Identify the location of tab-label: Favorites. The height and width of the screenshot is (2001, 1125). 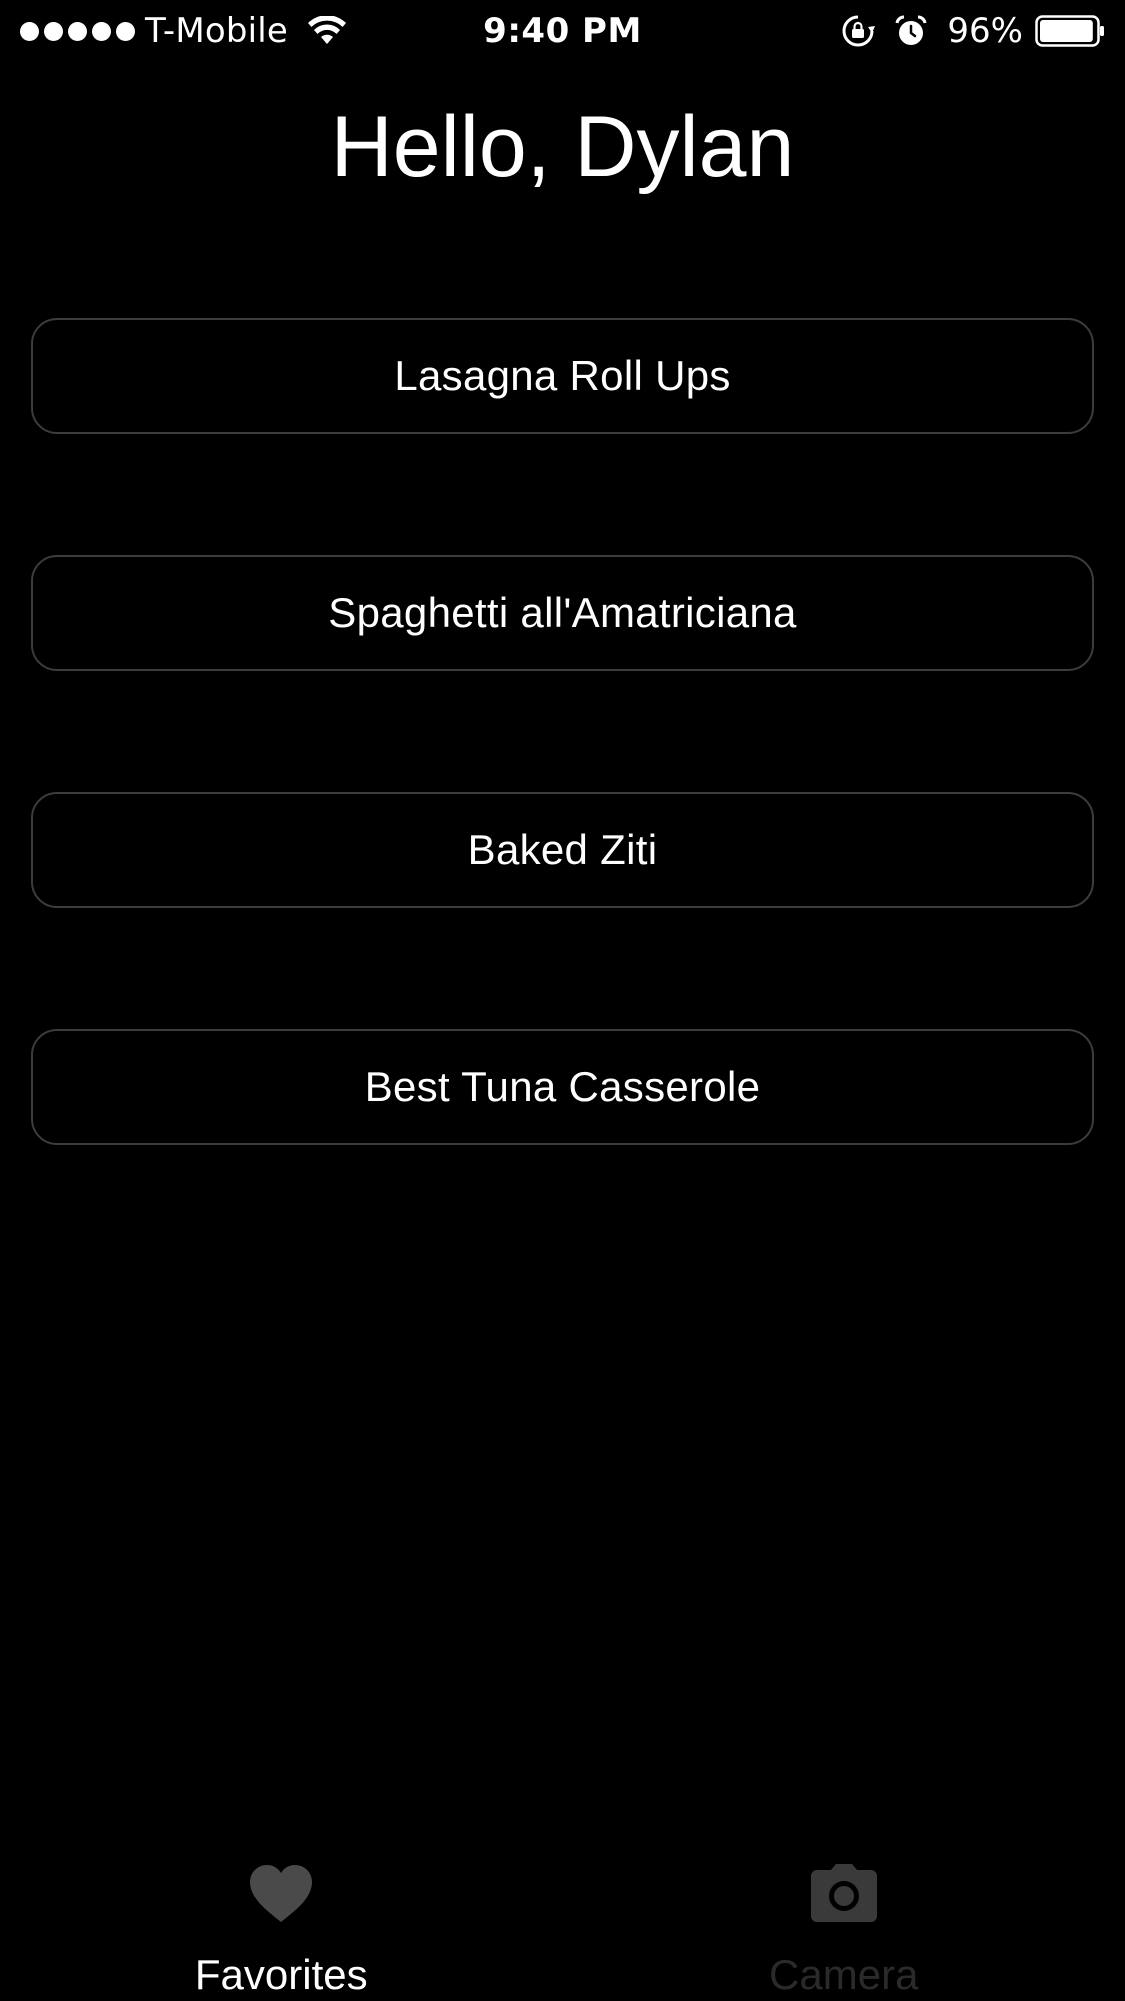
(281, 1974).